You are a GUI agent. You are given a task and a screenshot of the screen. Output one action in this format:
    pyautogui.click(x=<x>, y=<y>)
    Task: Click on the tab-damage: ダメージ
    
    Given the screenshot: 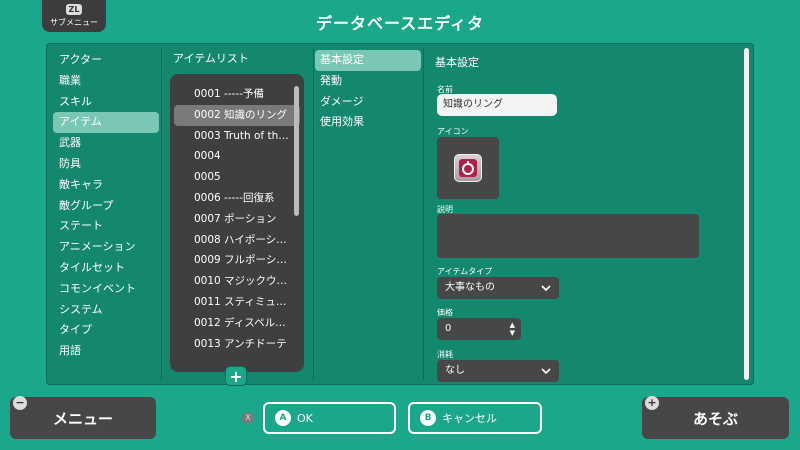 What is the action you would take?
    pyautogui.click(x=368, y=102)
    